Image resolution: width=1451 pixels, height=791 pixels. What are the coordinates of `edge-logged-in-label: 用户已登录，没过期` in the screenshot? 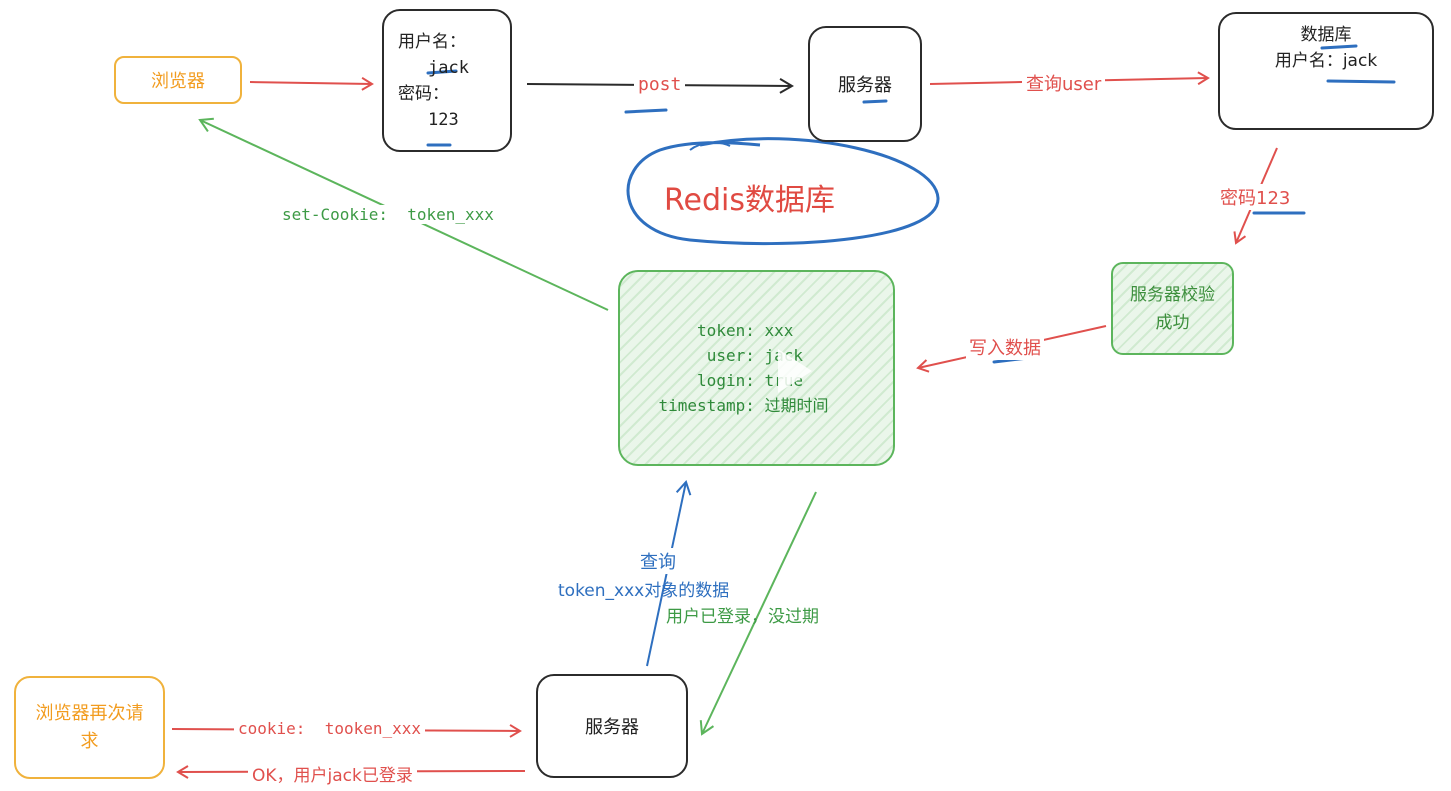 It's located at (742, 617).